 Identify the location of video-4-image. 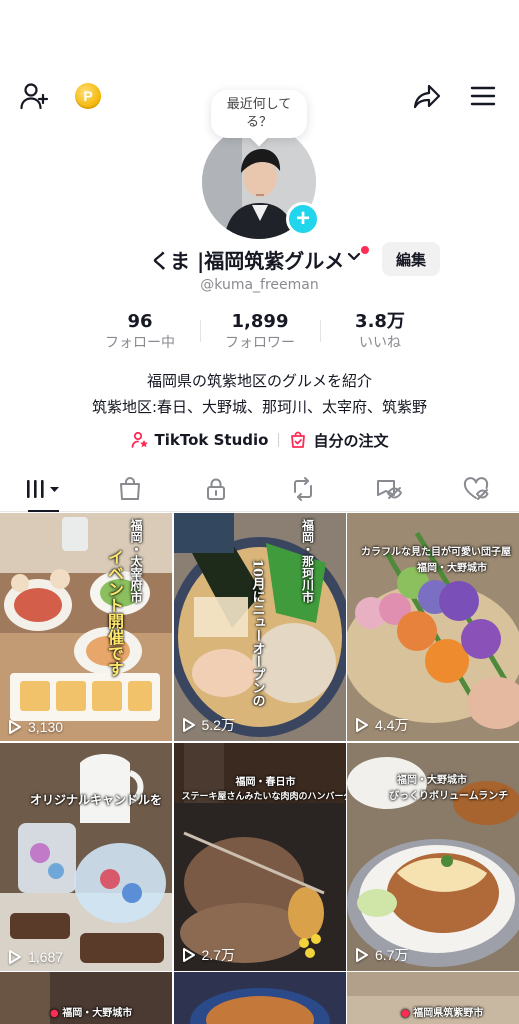
(86, 856).